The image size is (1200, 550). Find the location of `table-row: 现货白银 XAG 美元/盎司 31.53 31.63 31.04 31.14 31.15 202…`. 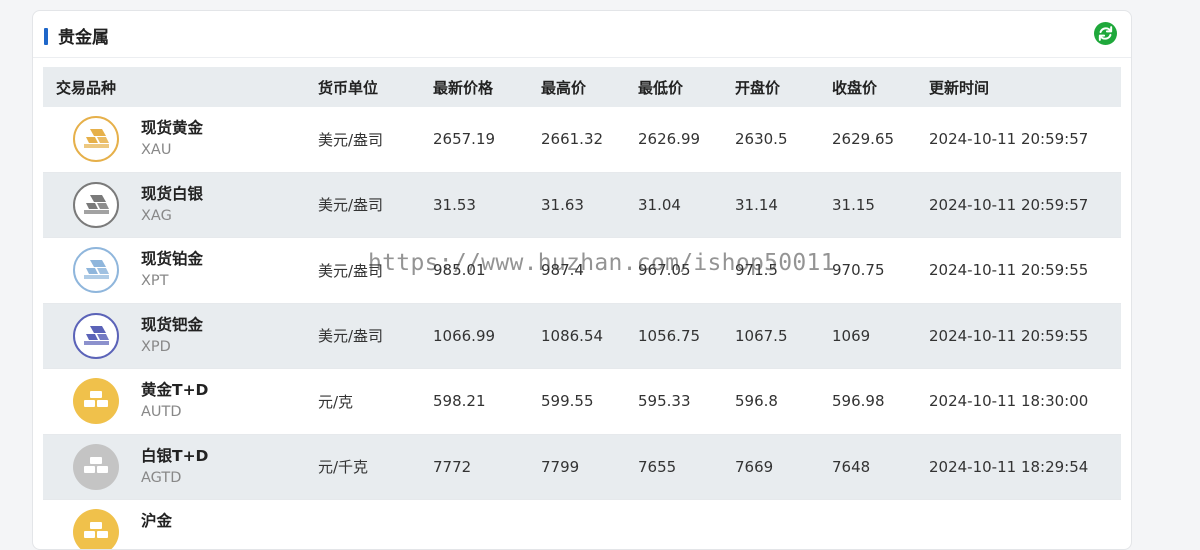

table-row: 现货白银 XAG 美元/盎司 31.53 31.63 31.04 31.14 31.15 202… is located at coordinates (582, 205).